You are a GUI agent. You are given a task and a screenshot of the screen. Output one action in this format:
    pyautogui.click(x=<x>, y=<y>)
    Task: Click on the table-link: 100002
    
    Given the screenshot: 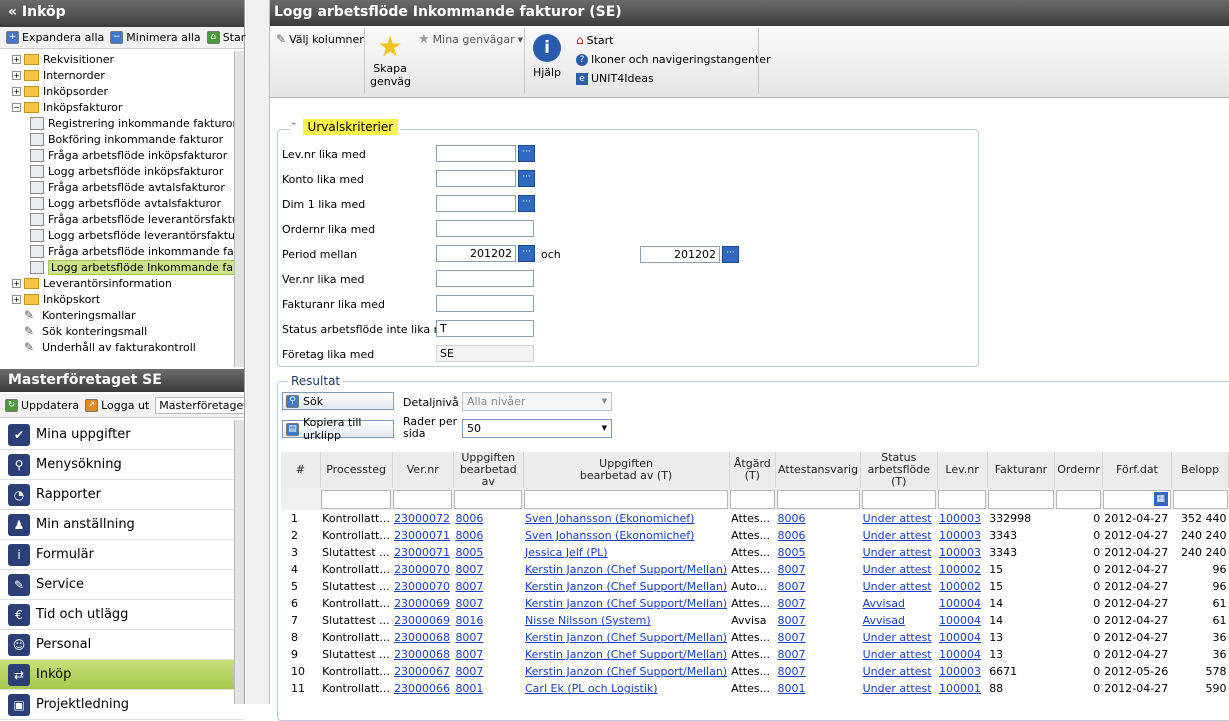 What is the action you would take?
    pyautogui.click(x=960, y=569)
    